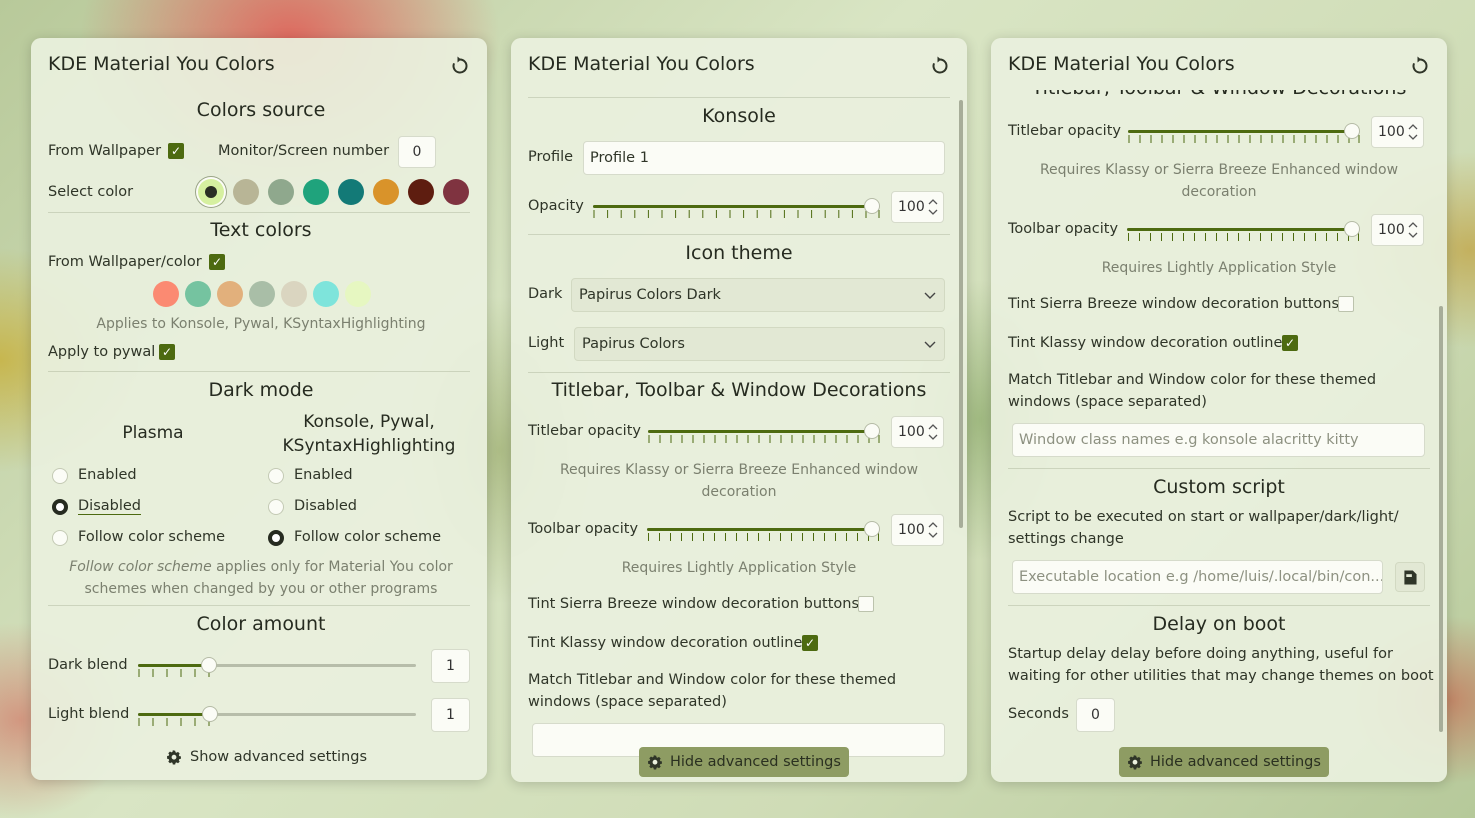  What do you see at coordinates (60, 507) in the screenshot?
I see `plasma-disabled-radio` at bounding box center [60, 507].